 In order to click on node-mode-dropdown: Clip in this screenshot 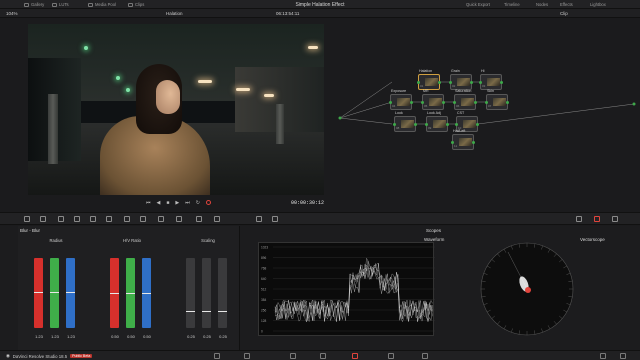, I will do `click(564, 13)`.